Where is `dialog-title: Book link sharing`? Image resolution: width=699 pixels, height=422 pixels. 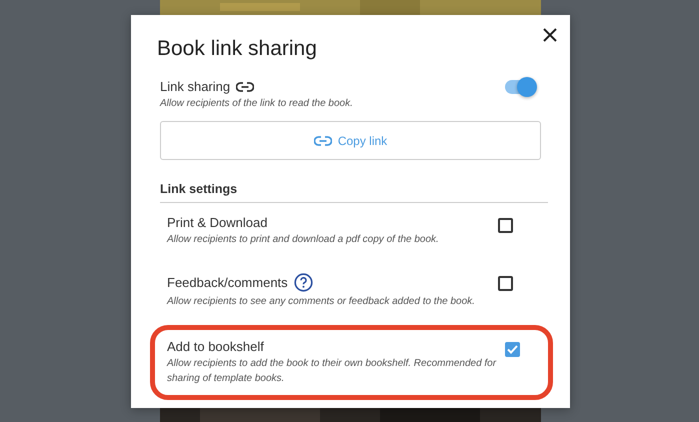 dialog-title: Book link sharing is located at coordinates (237, 49).